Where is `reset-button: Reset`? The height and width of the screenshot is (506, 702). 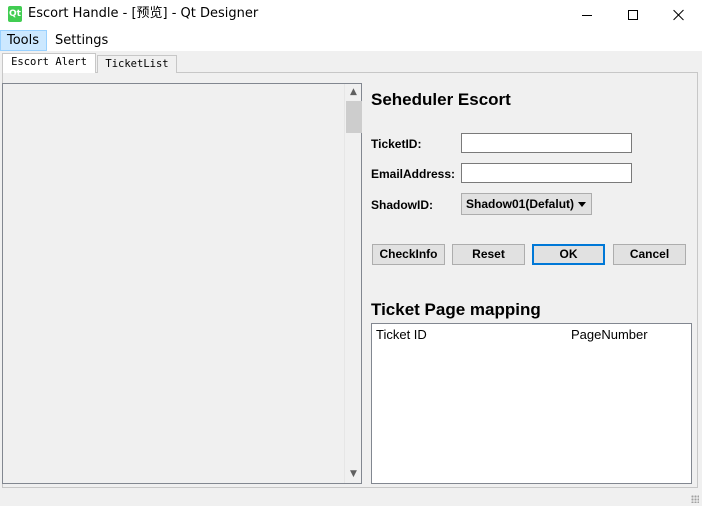 reset-button: Reset is located at coordinates (488, 254).